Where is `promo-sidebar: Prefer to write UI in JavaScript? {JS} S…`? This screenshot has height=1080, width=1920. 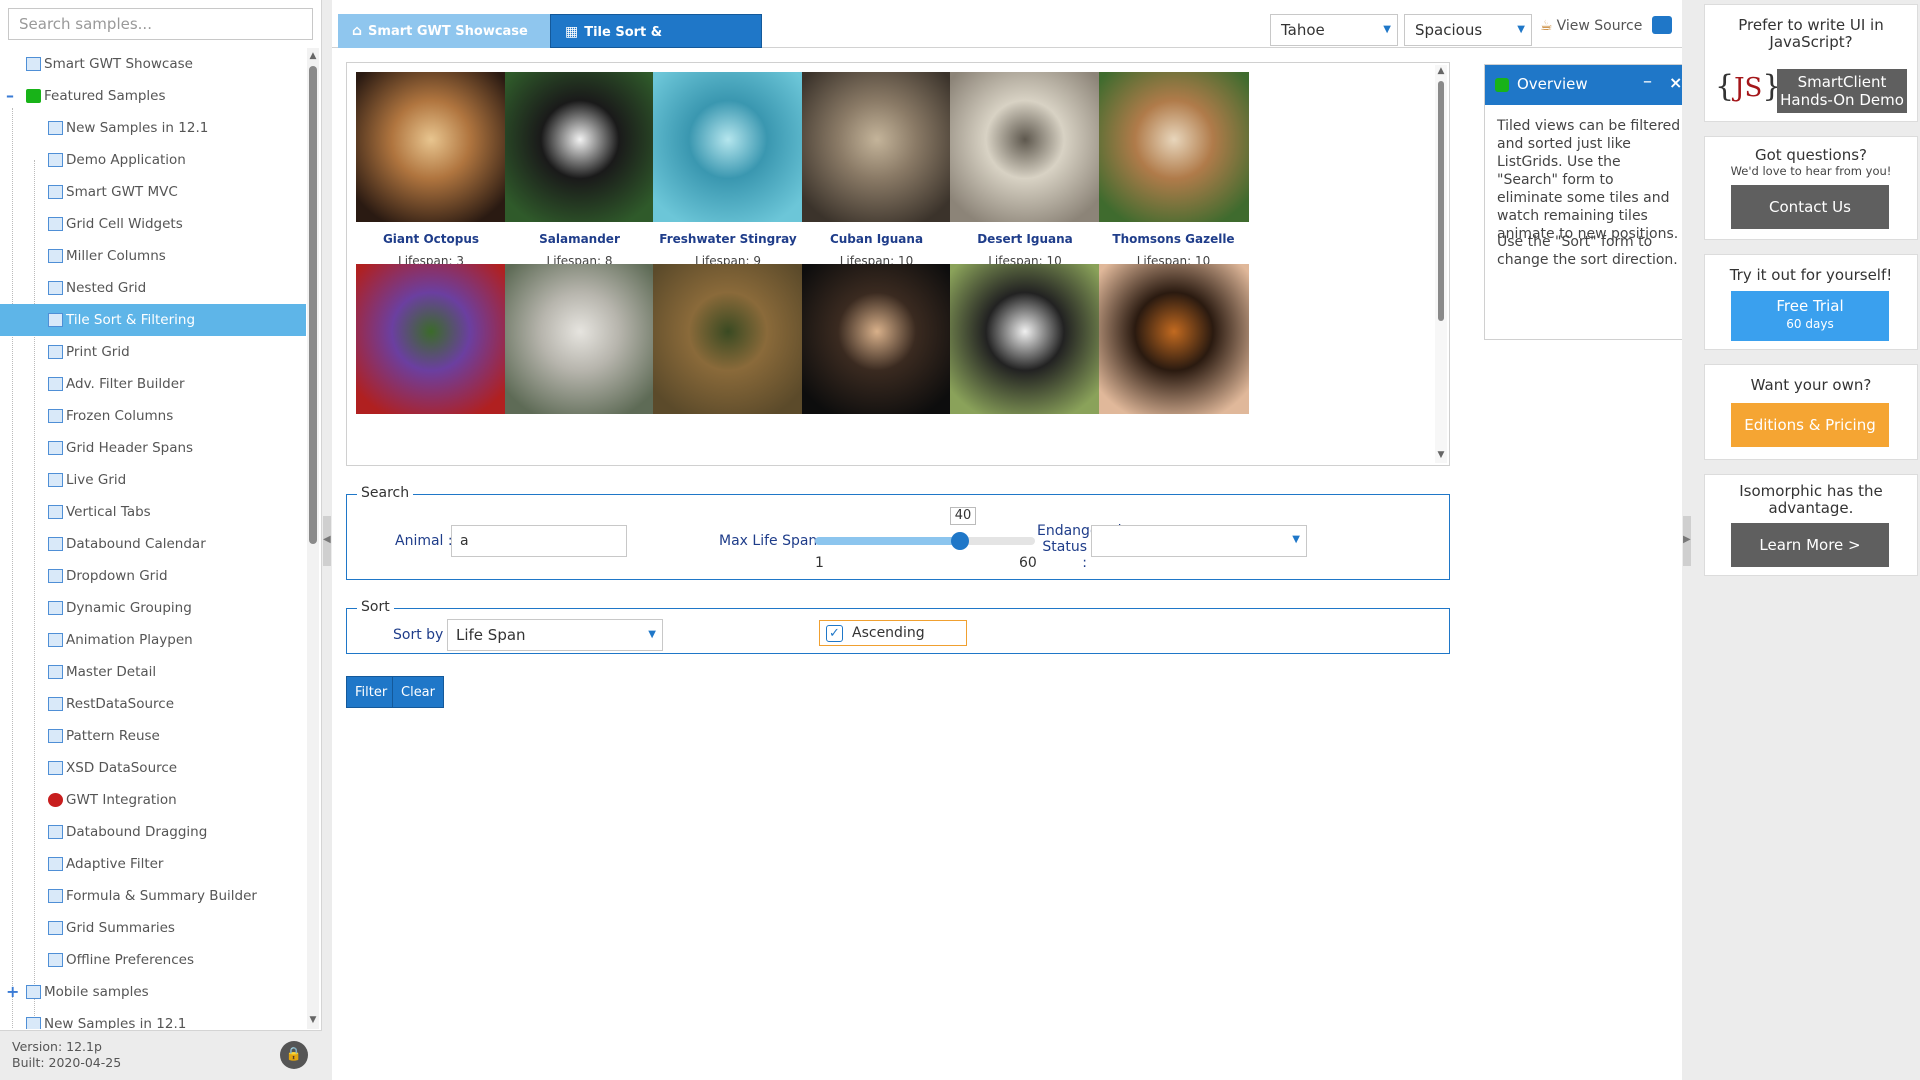
promo-sidebar: Prefer to write UI in JavaScript? {JS} S… is located at coordinates (1806, 540).